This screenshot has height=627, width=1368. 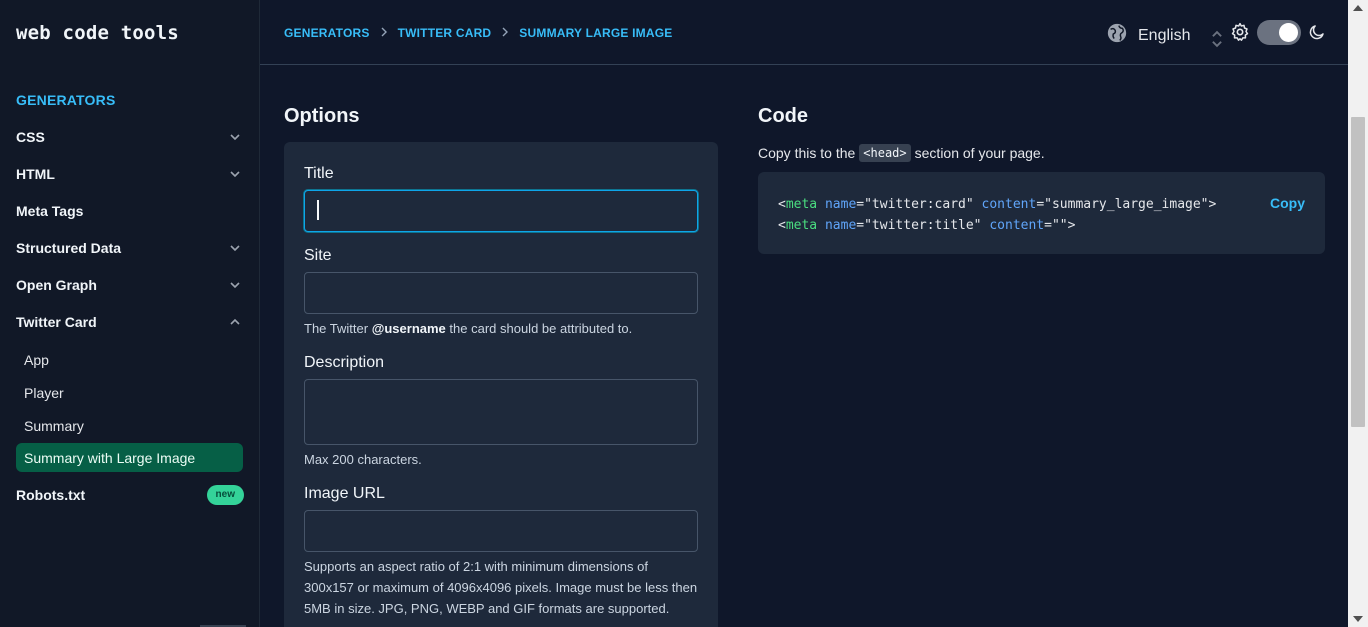 What do you see at coordinates (69, 248) in the screenshot?
I see `sidebar-item-label: Structured Data` at bounding box center [69, 248].